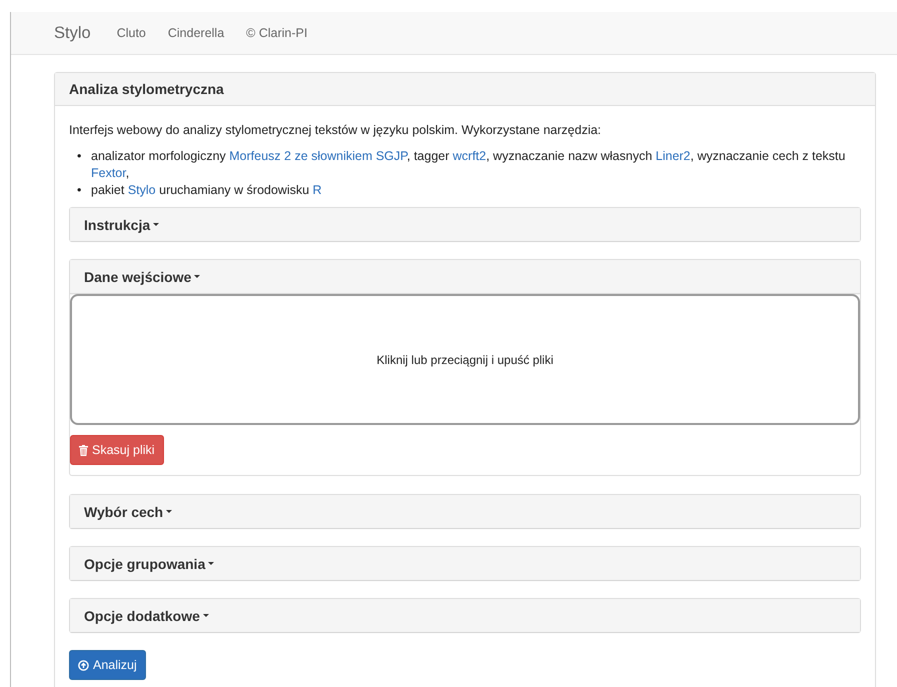 This screenshot has width=897, height=687. I want to click on panel-title: Analiza stylometryczna, so click(465, 89).